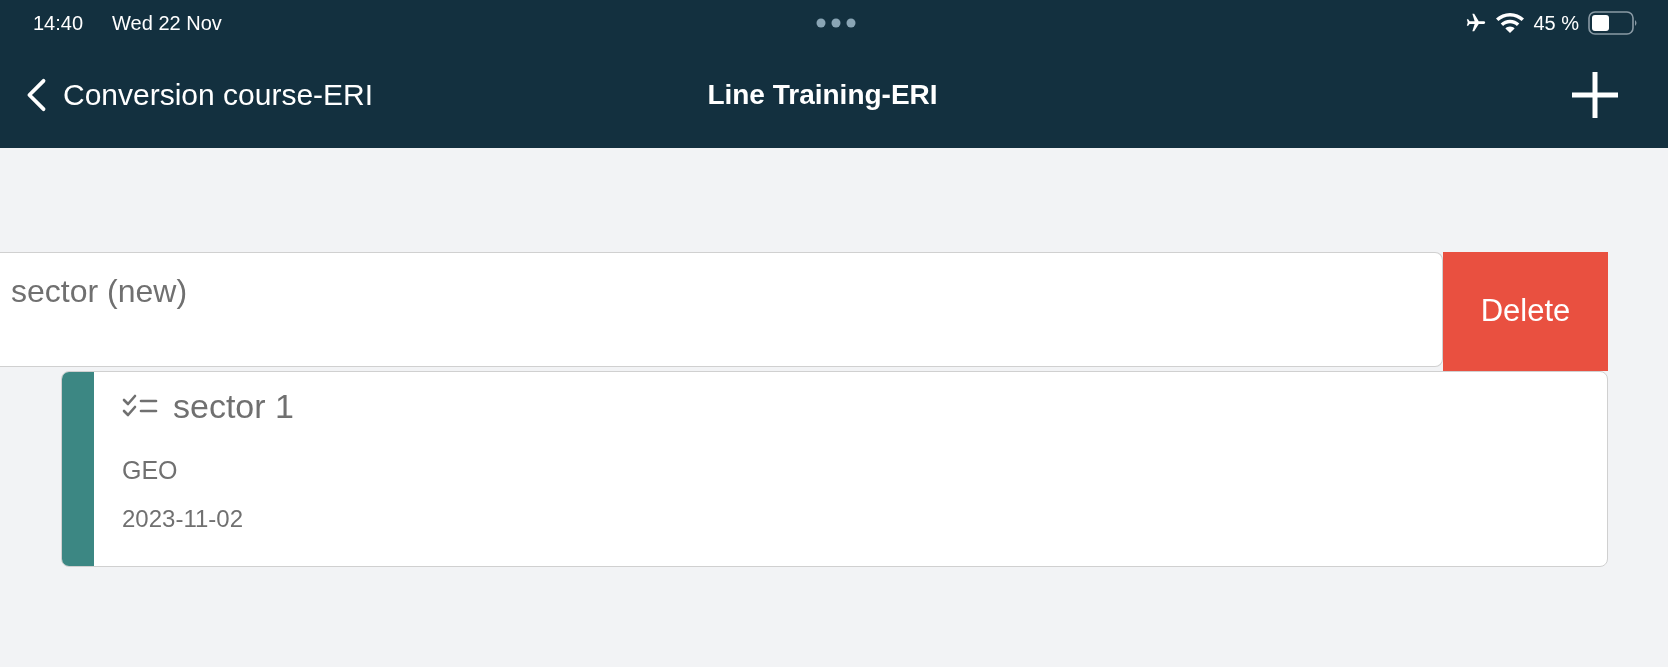 The height and width of the screenshot is (667, 1668). What do you see at coordinates (167, 23) in the screenshot?
I see `status-date: Wed 22 Nov` at bounding box center [167, 23].